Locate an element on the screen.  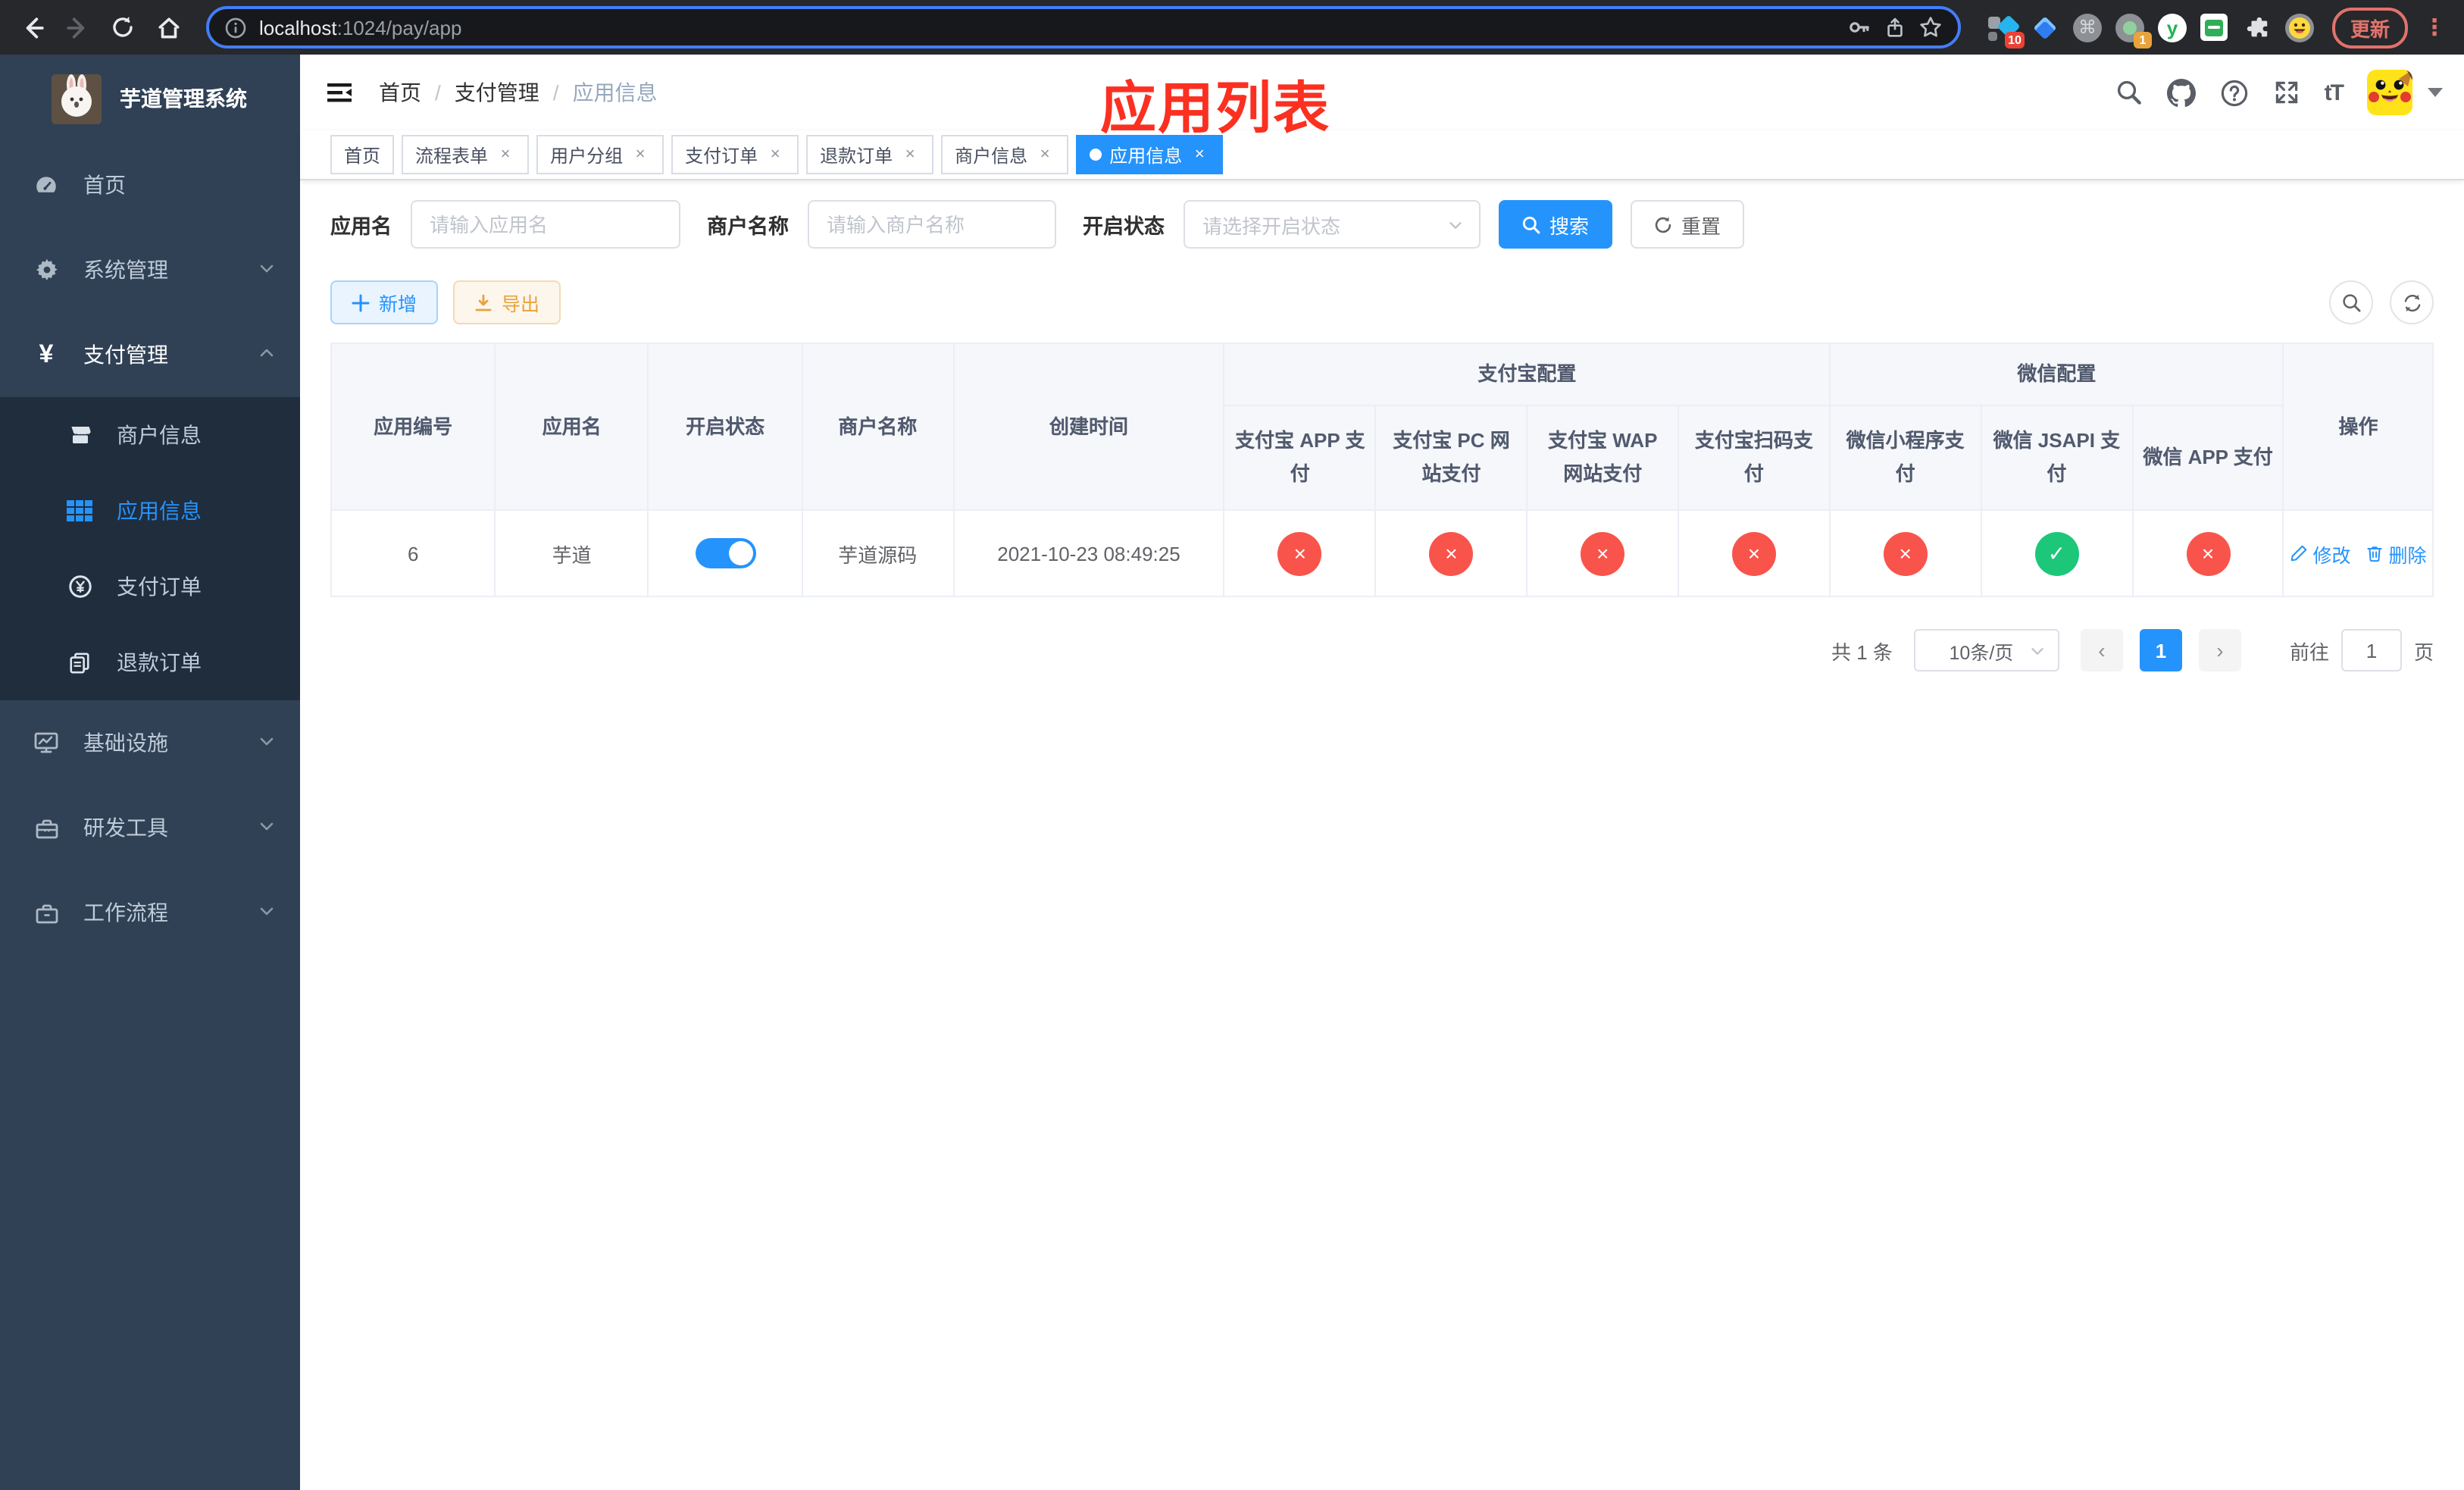
sidebar-item-label: 首页 is located at coordinates (104, 185).